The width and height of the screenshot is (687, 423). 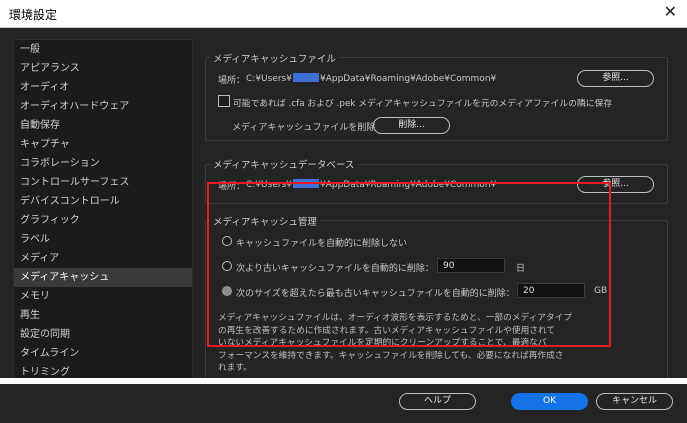 What do you see at coordinates (103, 68) in the screenshot?
I see `sidebar-item-appearance: アピアランス` at bounding box center [103, 68].